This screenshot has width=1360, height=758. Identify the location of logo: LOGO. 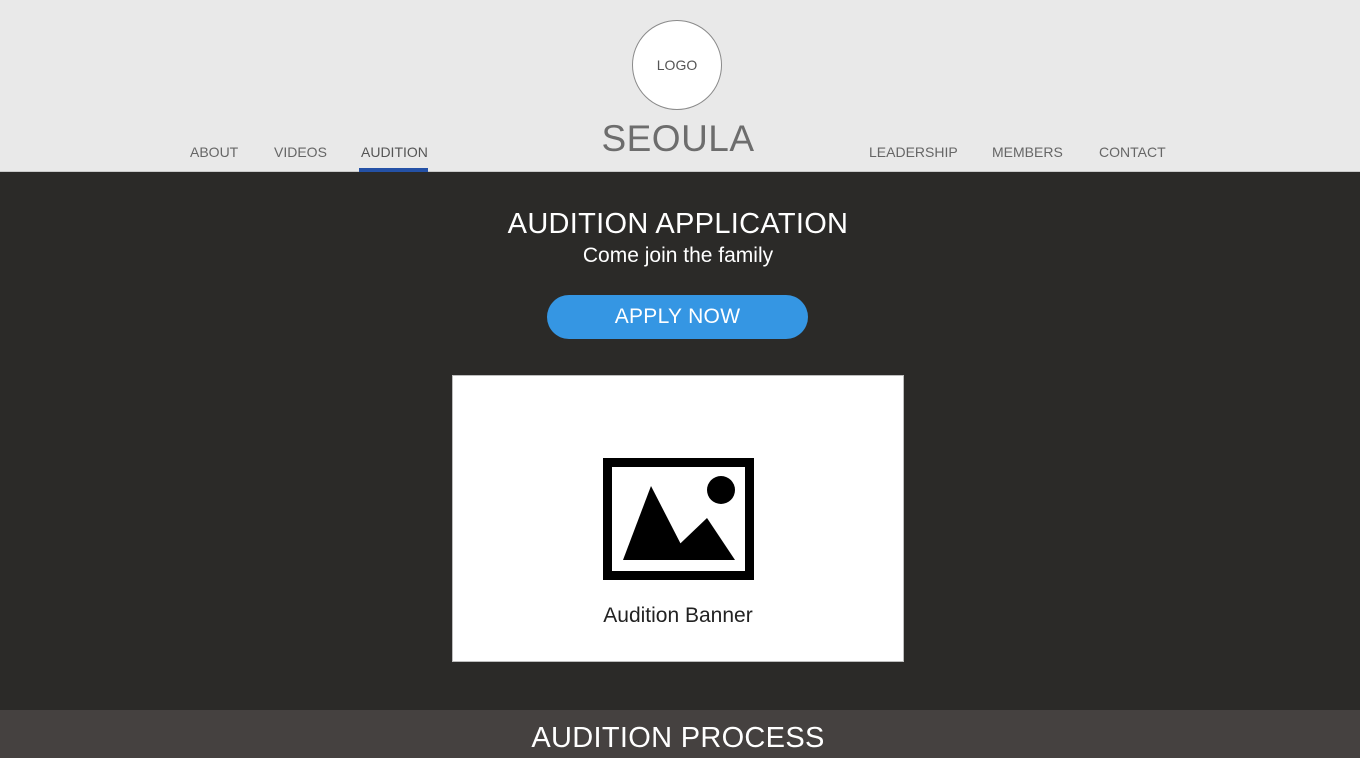
(677, 65).